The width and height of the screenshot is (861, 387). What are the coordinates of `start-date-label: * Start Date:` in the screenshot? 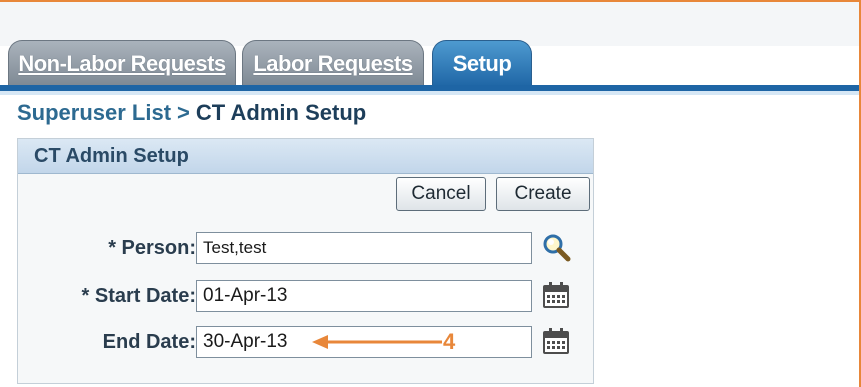 It's located at (138, 296).